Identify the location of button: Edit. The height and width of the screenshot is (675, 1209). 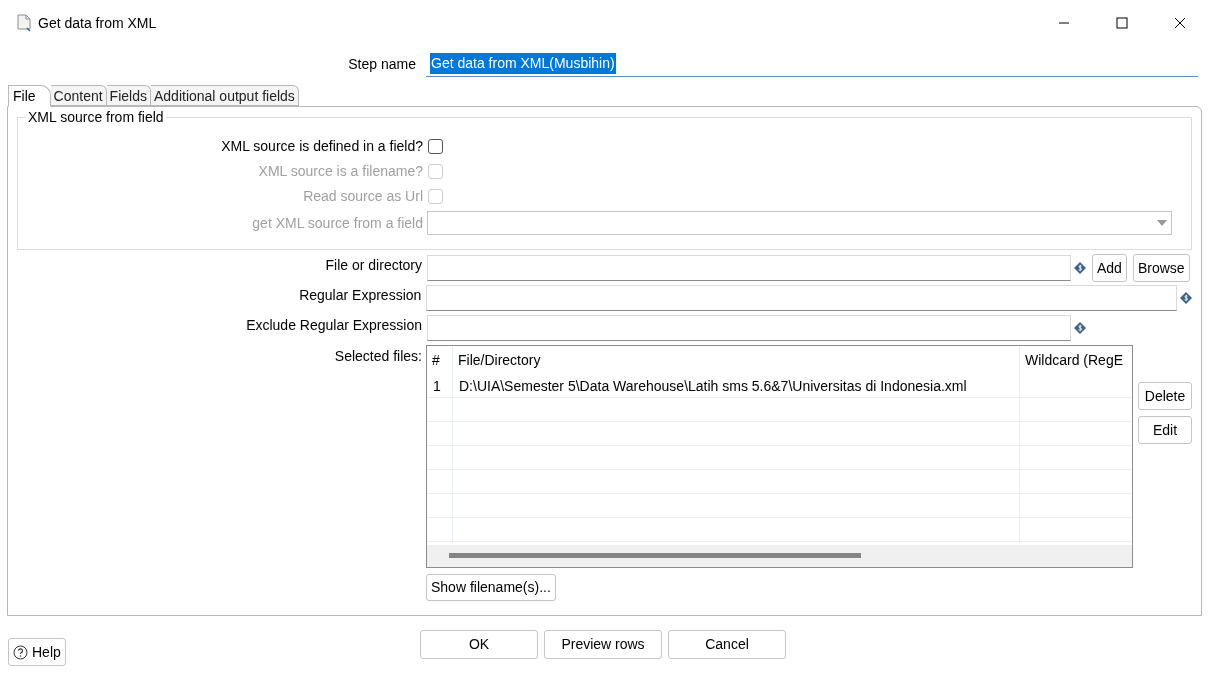
(1165, 430).